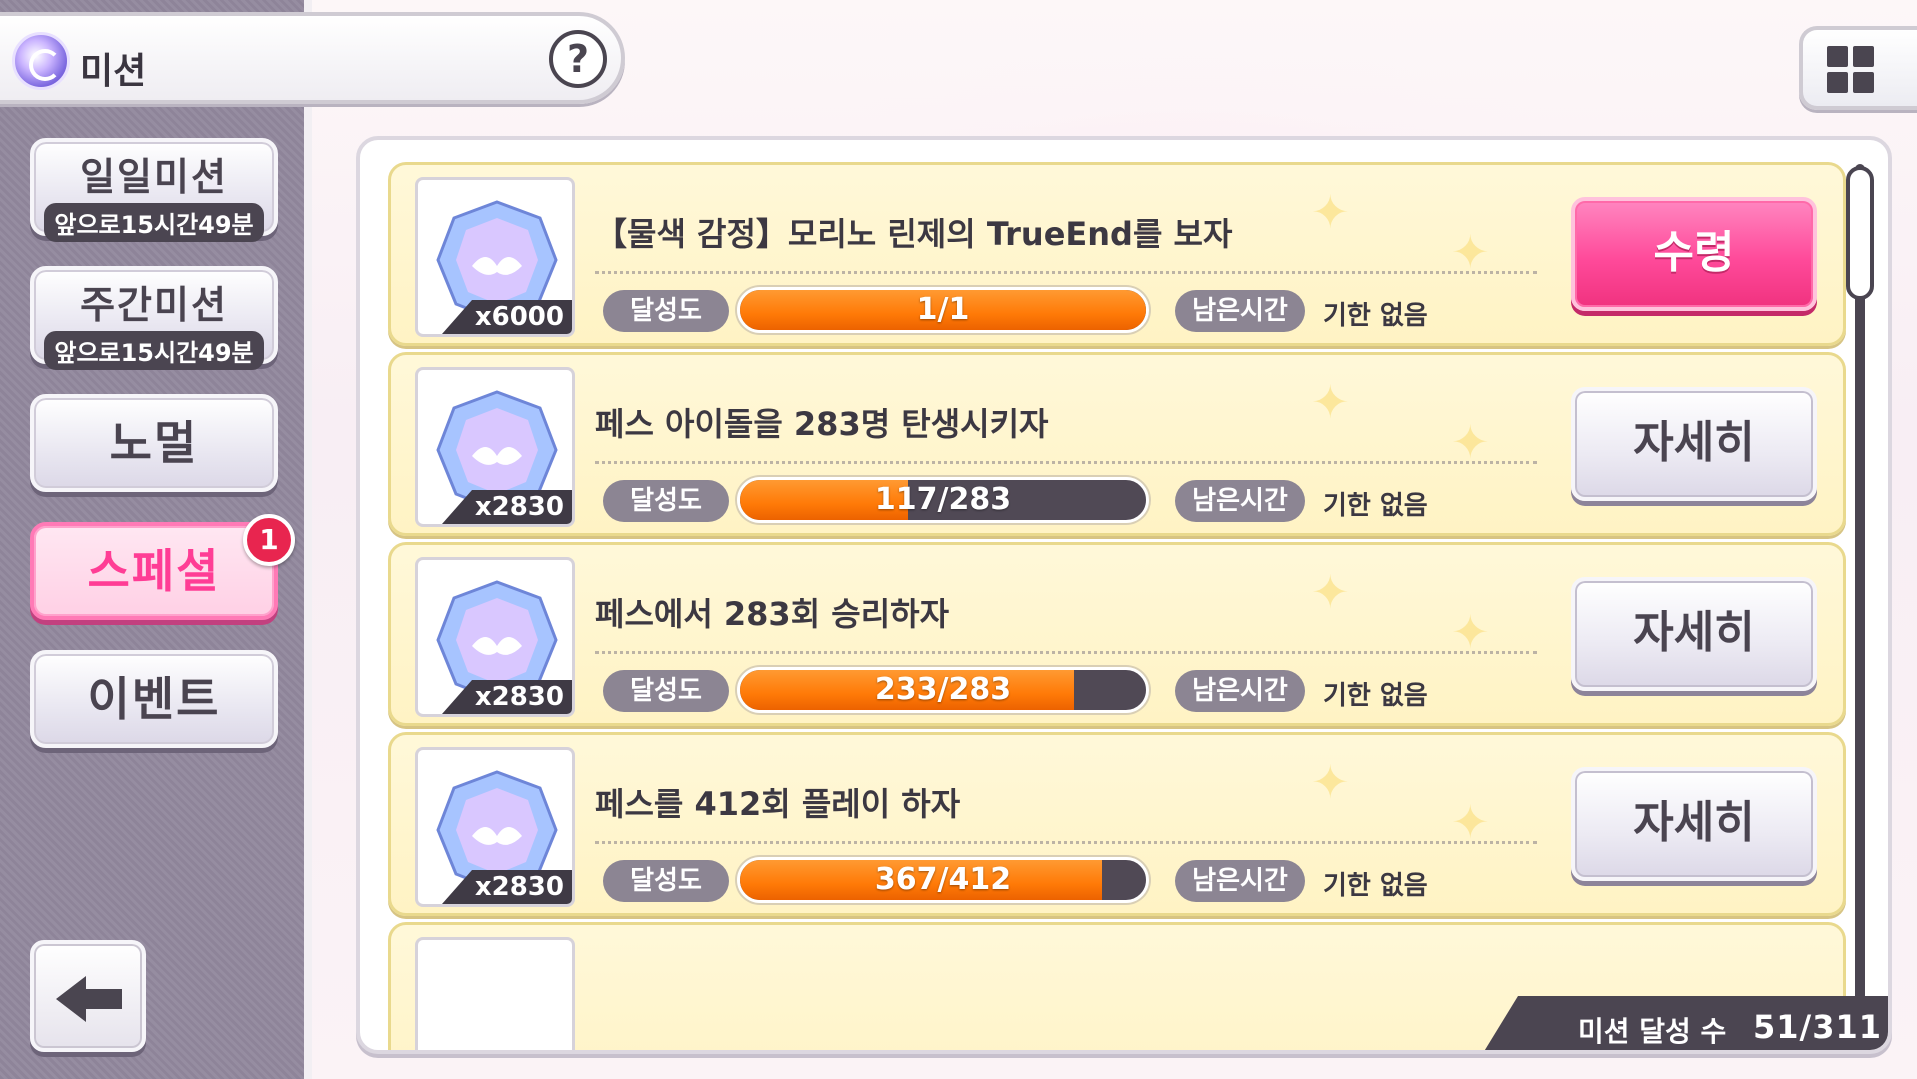 The image size is (1917, 1079). I want to click on reward-item: x6000, so click(495, 257).